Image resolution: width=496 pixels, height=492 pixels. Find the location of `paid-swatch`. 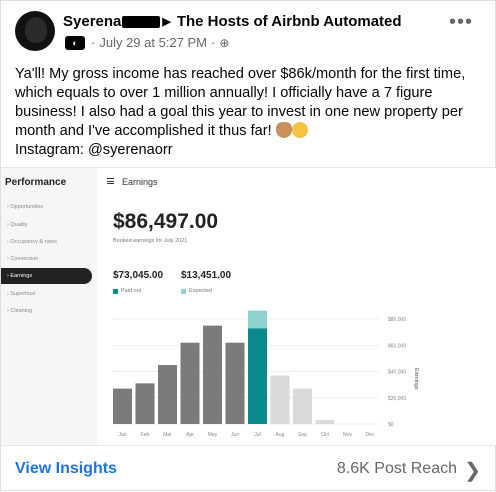

paid-swatch is located at coordinates (115, 291).